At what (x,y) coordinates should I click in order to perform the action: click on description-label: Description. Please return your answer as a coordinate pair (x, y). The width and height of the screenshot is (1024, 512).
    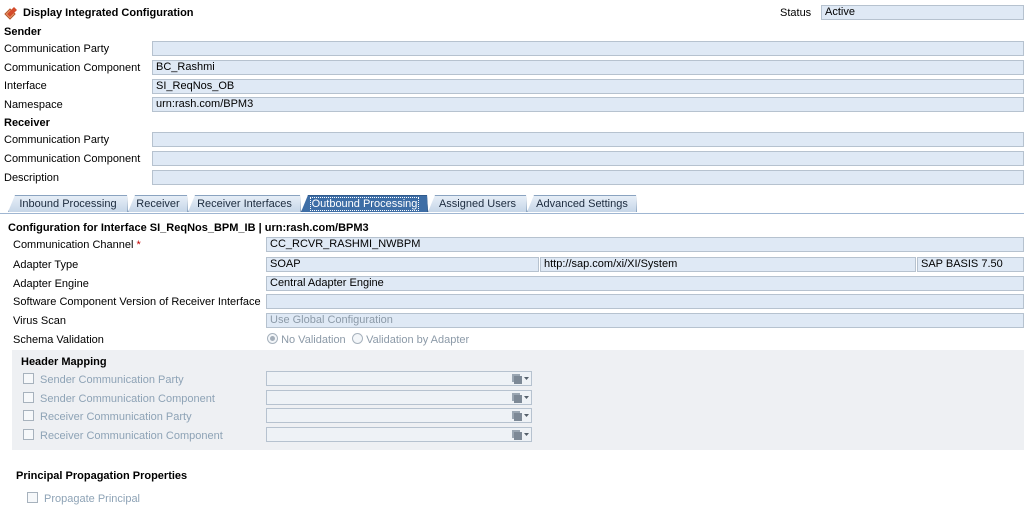
    Looking at the image, I should click on (32, 178).